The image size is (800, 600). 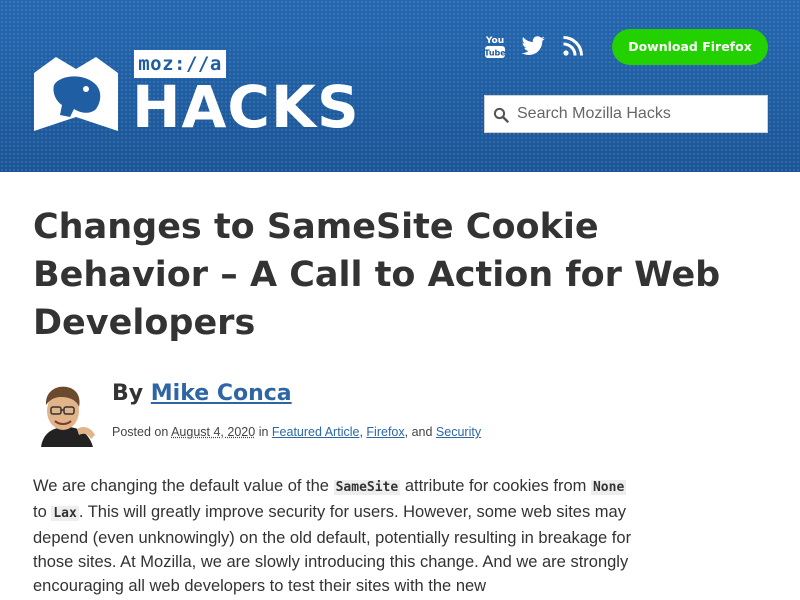 What do you see at coordinates (534, 46) in the screenshot?
I see `twitter-icon` at bounding box center [534, 46].